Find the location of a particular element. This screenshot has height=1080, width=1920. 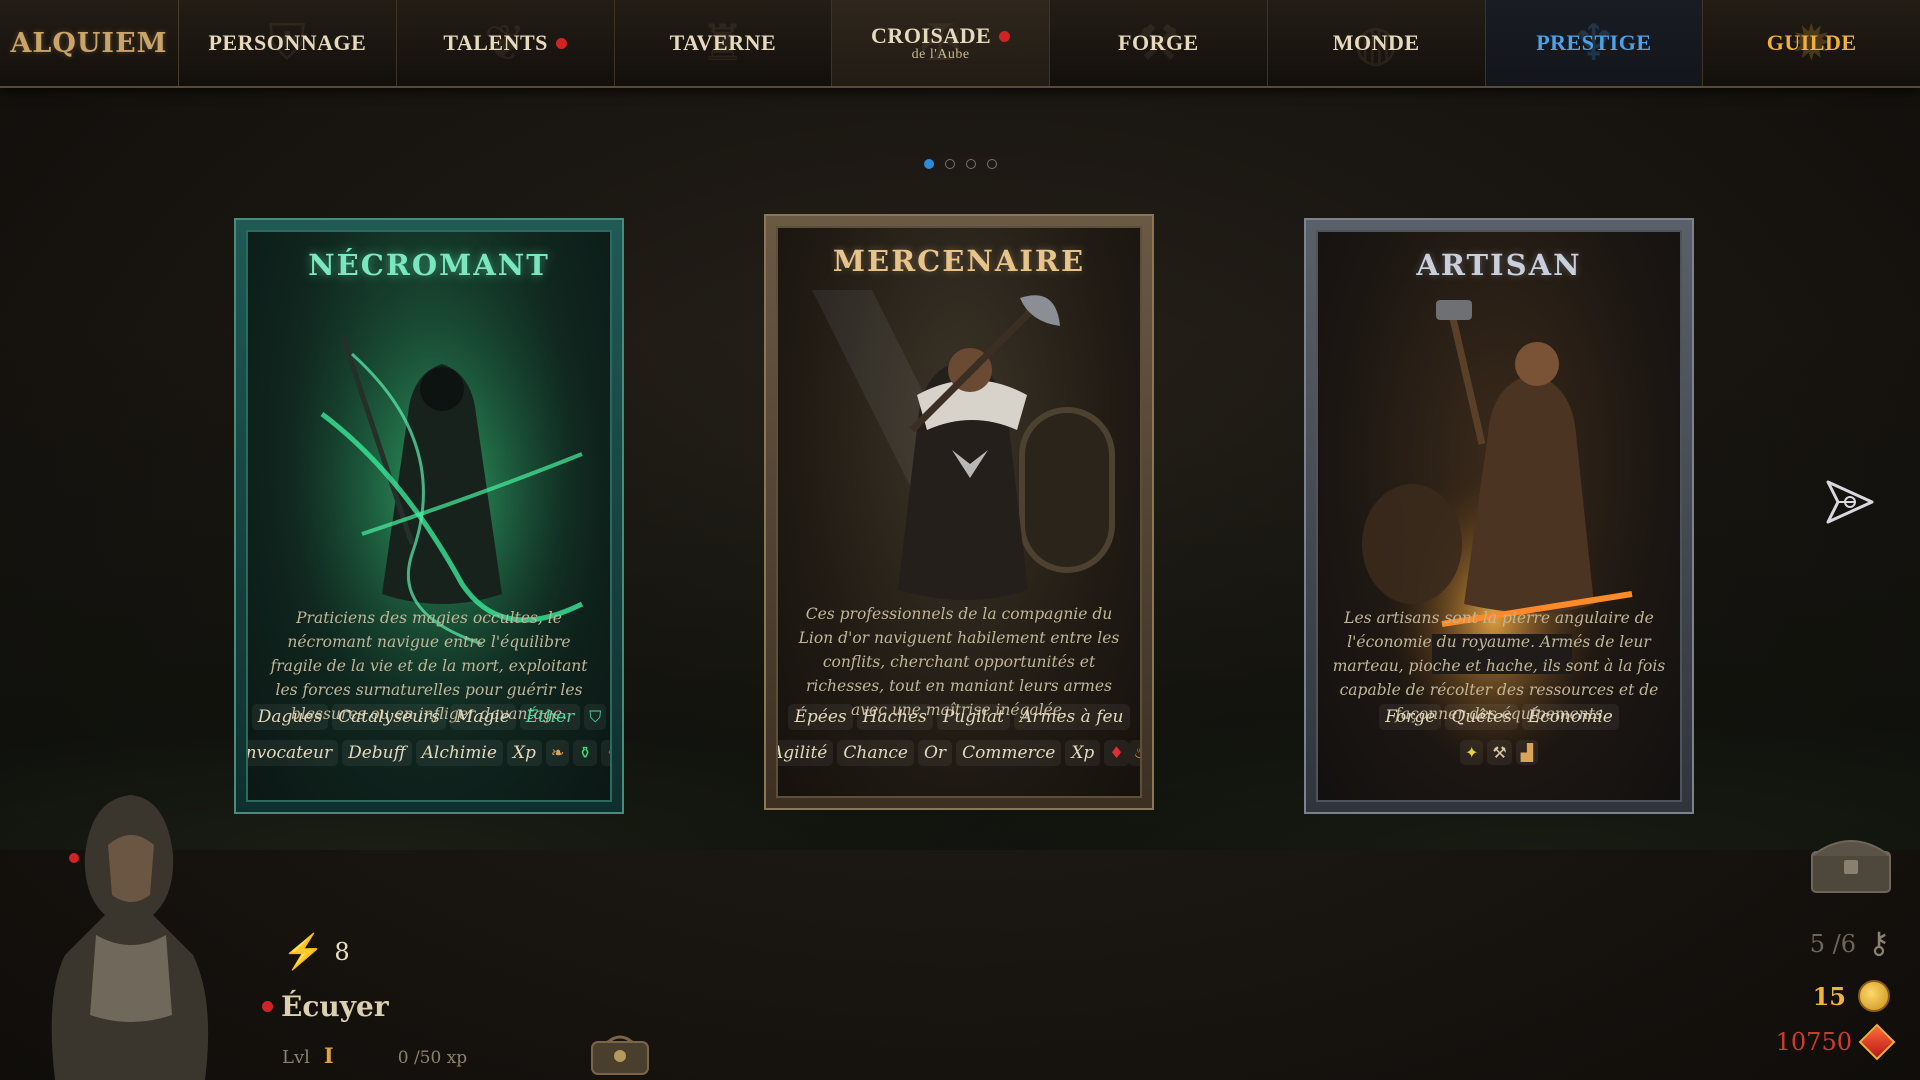

tag-row: Dagues Catalyseurs Magie Éther ⛉ is located at coordinates (429, 717).